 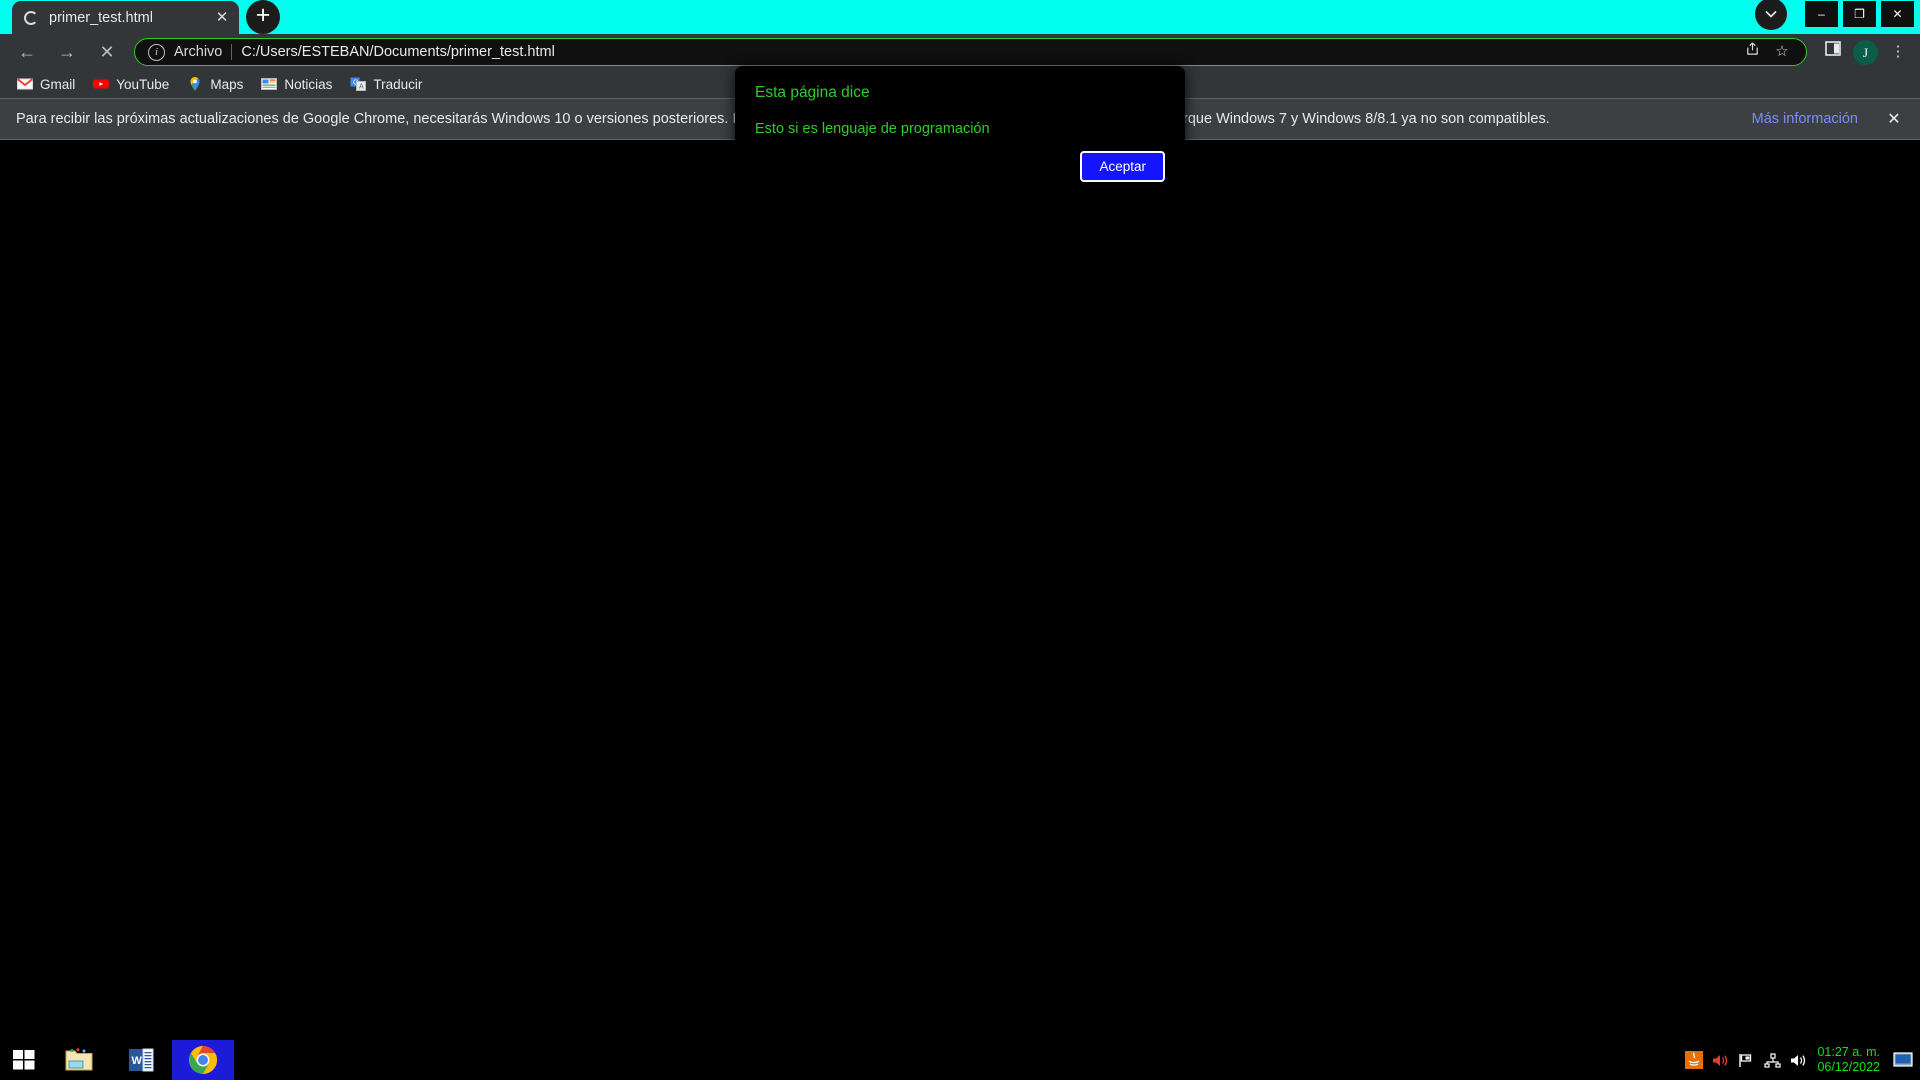 What do you see at coordinates (358, 84) in the screenshot?
I see `translate-icon: GA` at bounding box center [358, 84].